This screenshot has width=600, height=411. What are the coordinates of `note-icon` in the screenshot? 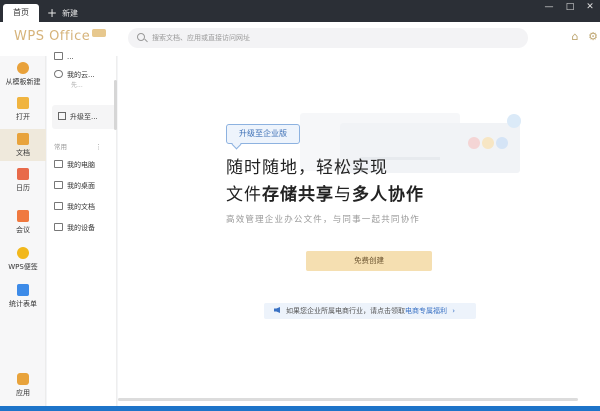 It's located at (23, 253).